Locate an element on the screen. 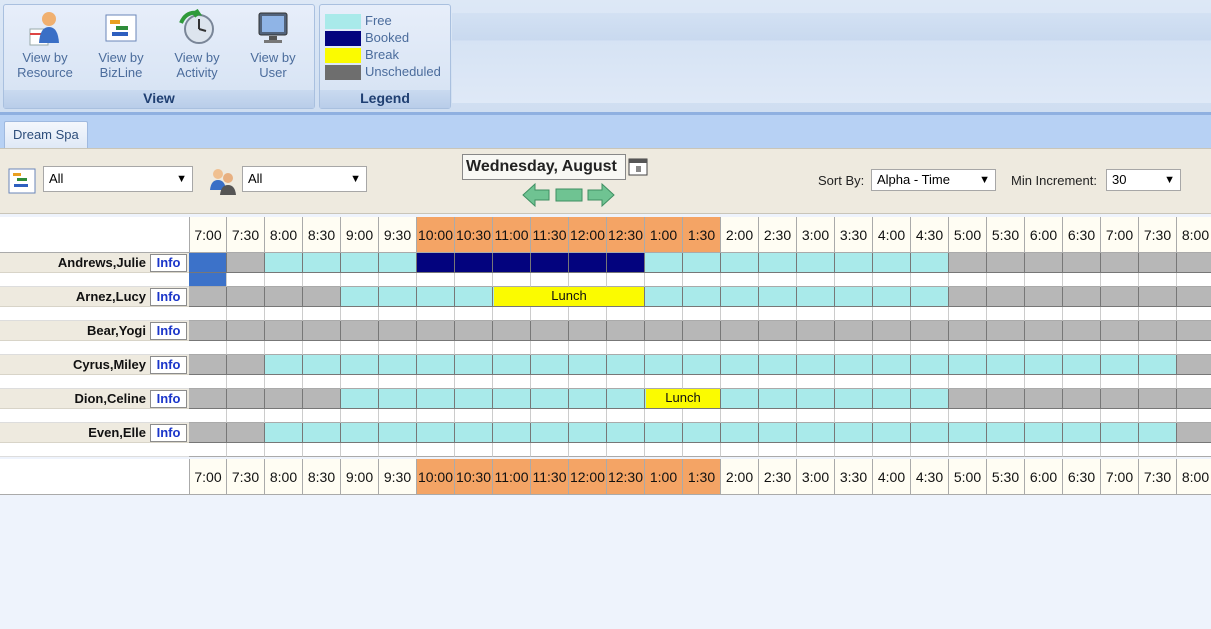  date-field: Wednesday, August is located at coordinates (544, 167).